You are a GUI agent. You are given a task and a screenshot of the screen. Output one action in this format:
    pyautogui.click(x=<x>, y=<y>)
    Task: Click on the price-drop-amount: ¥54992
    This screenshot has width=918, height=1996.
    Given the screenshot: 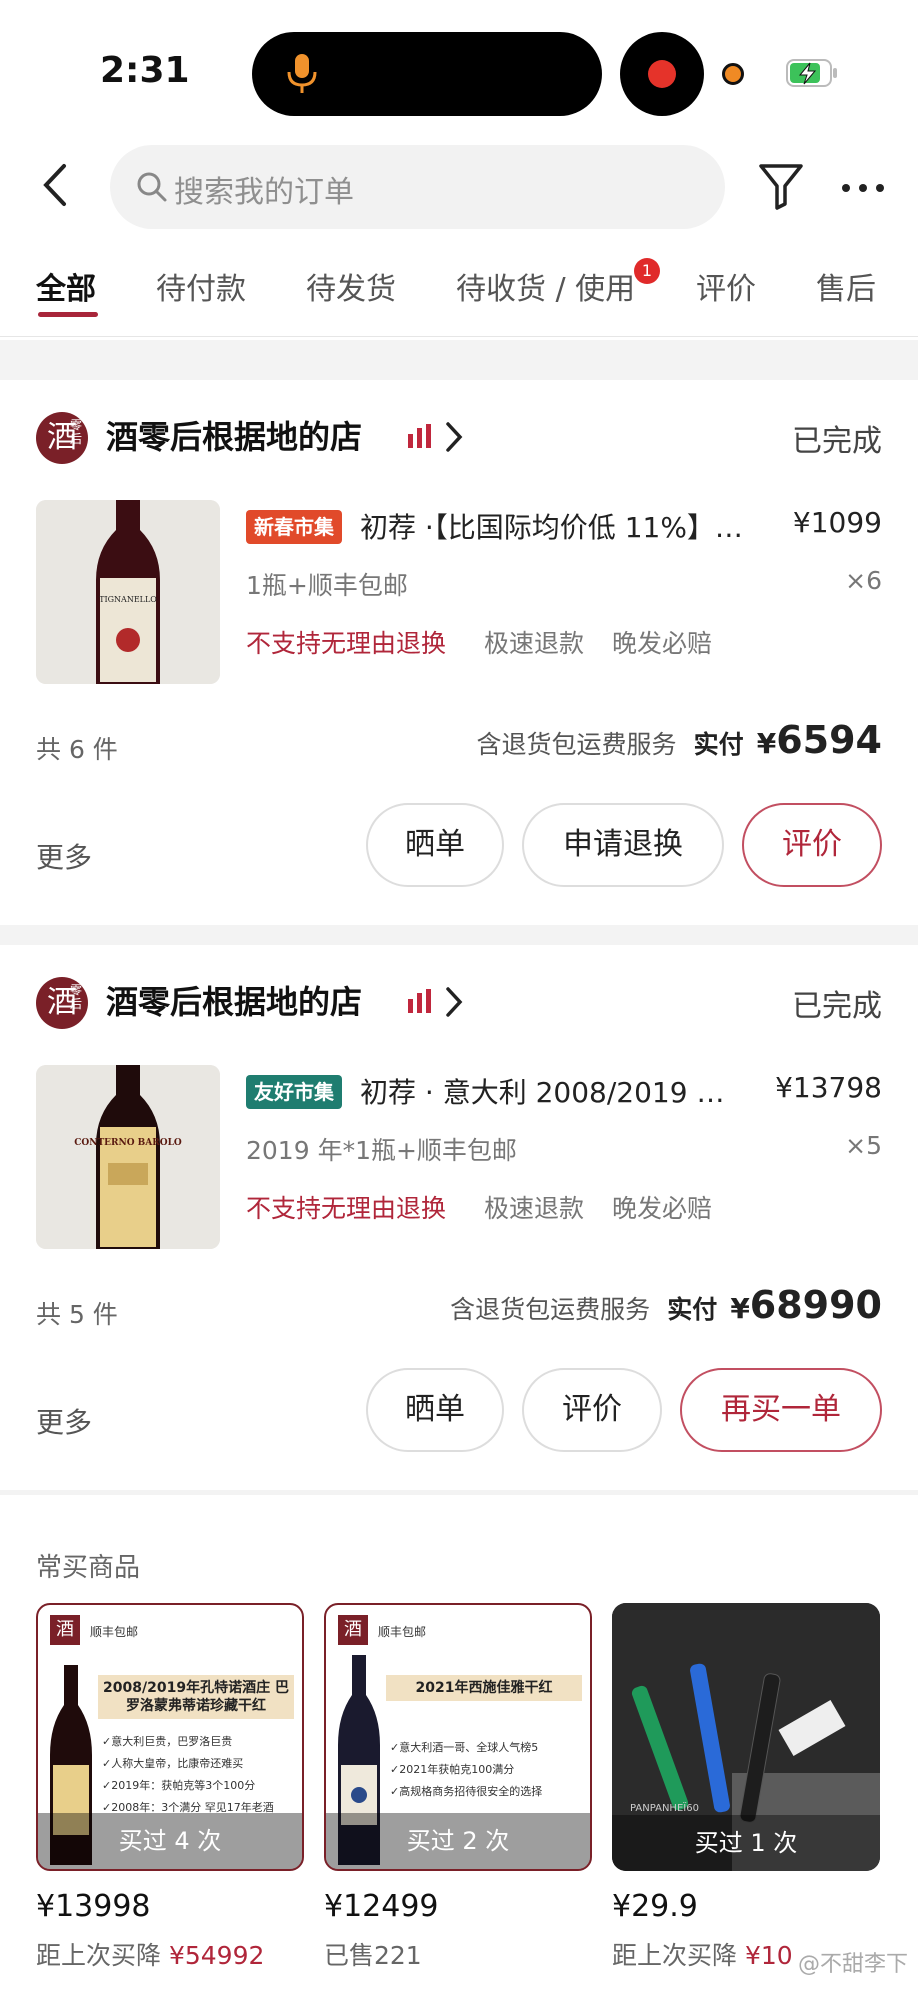 What is the action you would take?
    pyautogui.click(x=216, y=1955)
    